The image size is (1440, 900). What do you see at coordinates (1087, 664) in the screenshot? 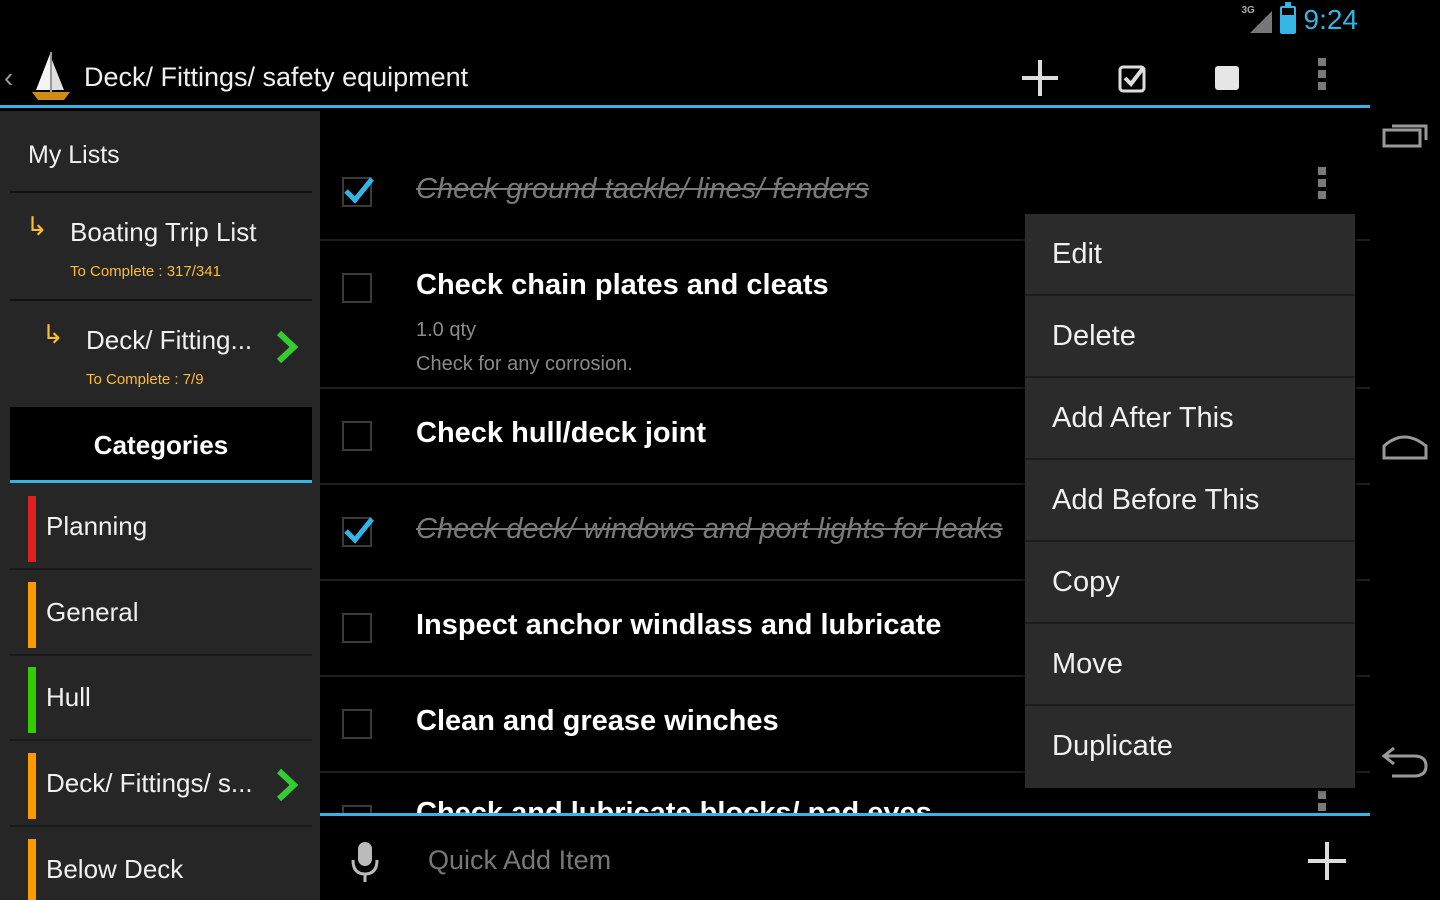
I see `menu-item-label: Move` at bounding box center [1087, 664].